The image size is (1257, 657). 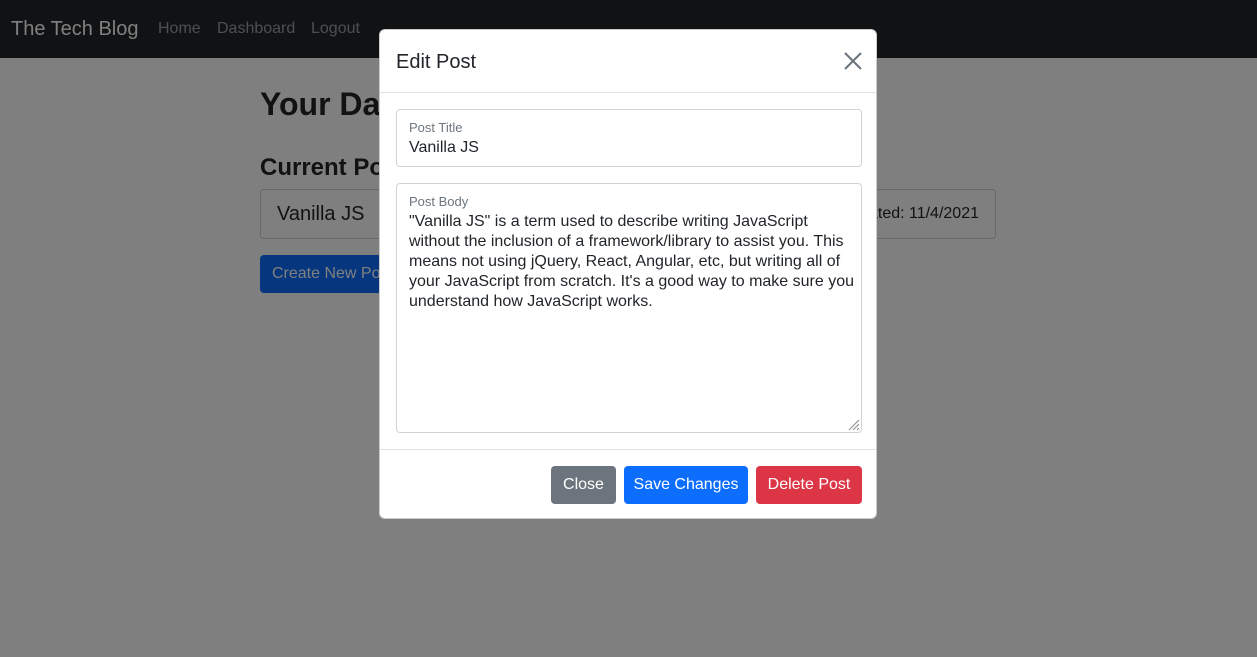 I want to click on post-title-field: Post Title Vanilla JS, so click(x=629, y=138).